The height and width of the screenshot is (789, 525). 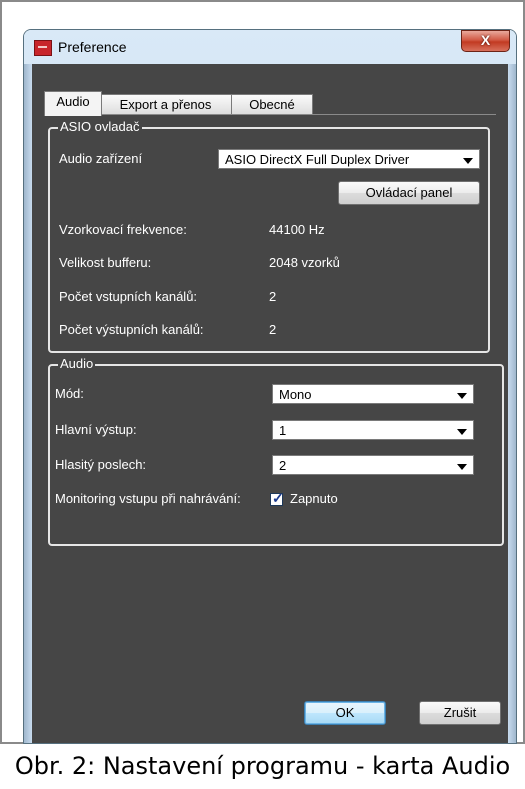 I want to click on main-output-label: Hlavní výstup:, so click(x=96, y=429).